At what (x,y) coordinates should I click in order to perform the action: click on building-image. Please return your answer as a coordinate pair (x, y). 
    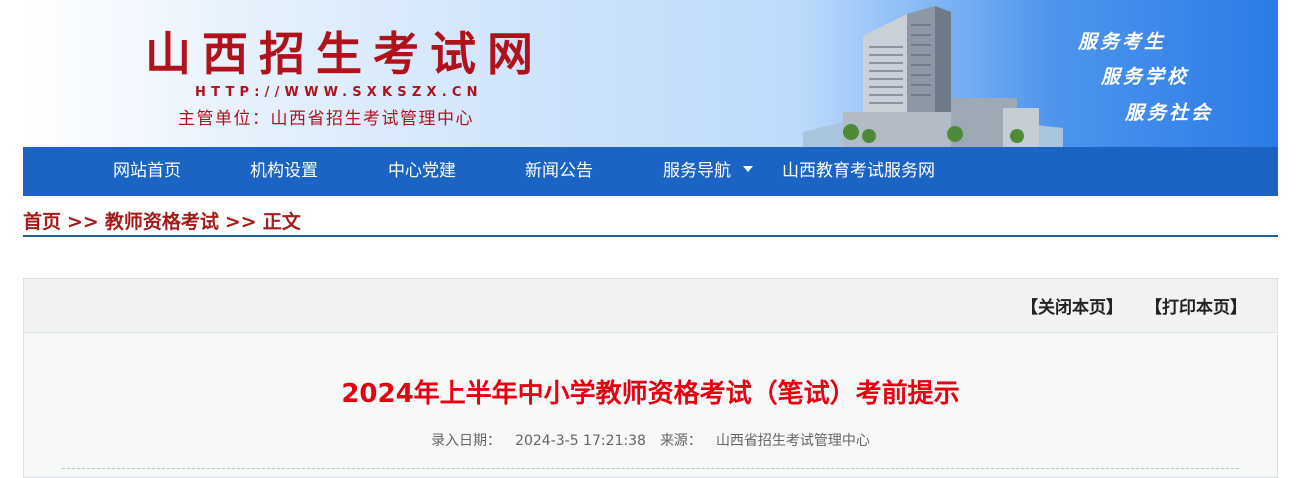
    Looking at the image, I should click on (933, 76).